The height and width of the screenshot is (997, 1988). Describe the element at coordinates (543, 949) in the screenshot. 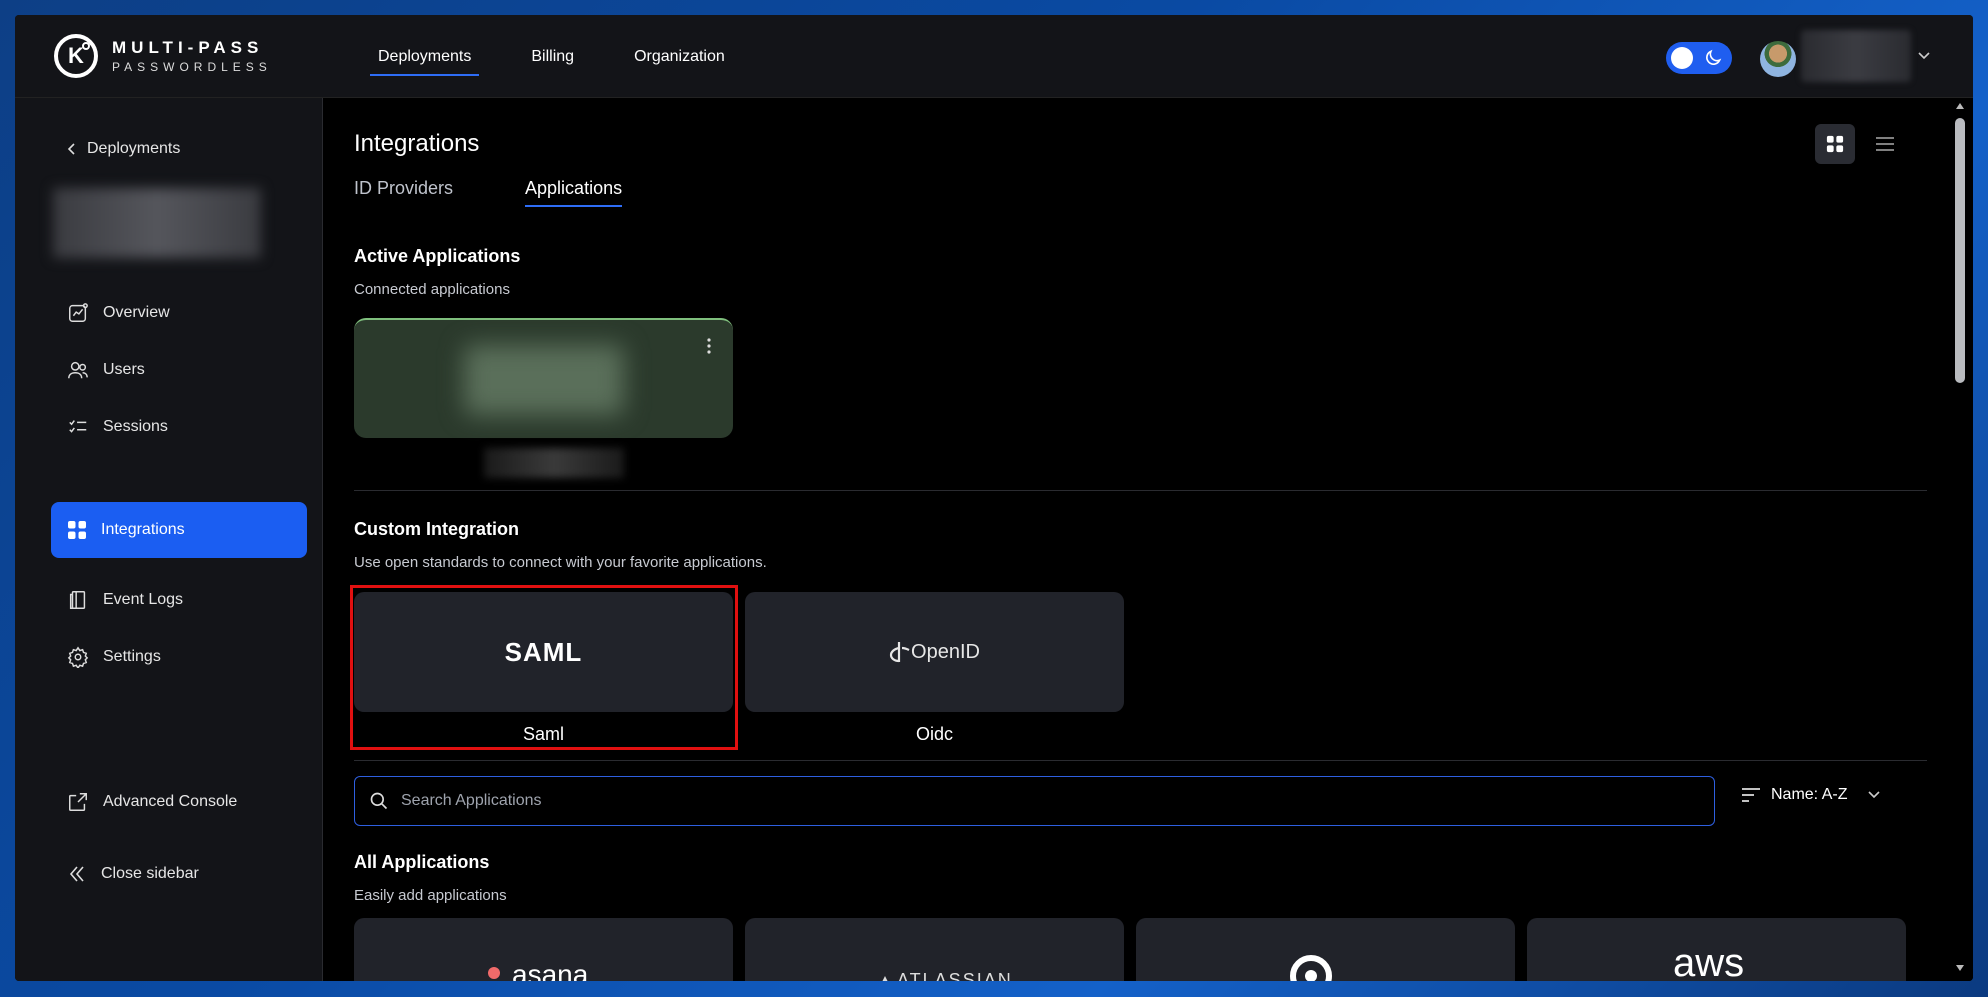

I see `app-card-asana: asana` at that location.